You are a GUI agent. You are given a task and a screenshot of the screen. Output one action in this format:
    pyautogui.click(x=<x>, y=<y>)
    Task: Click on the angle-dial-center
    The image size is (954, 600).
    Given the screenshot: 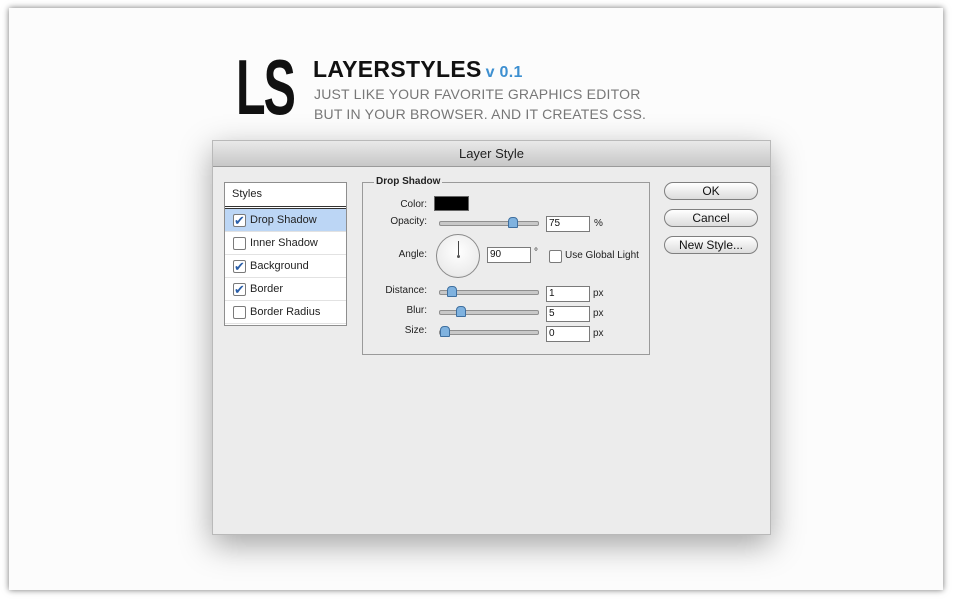 What is the action you would take?
    pyautogui.click(x=458, y=256)
    